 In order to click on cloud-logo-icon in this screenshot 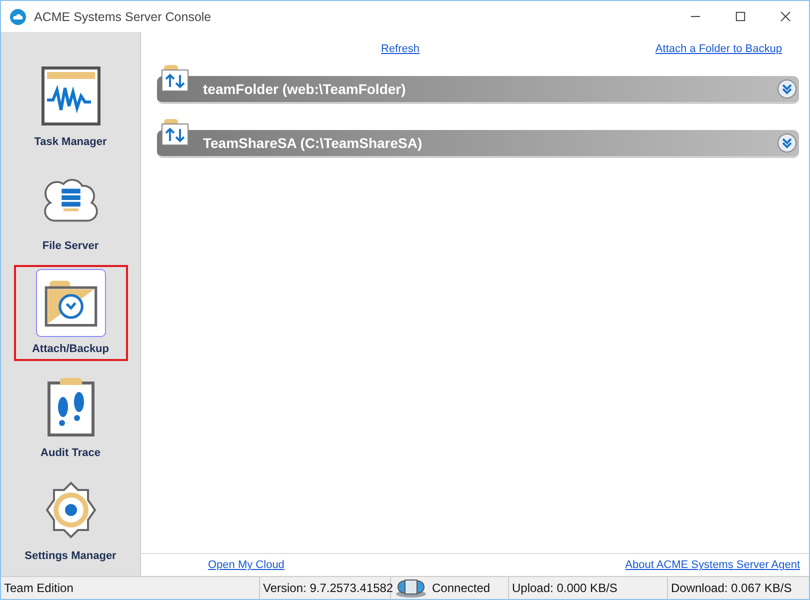, I will do `click(18, 16)`.